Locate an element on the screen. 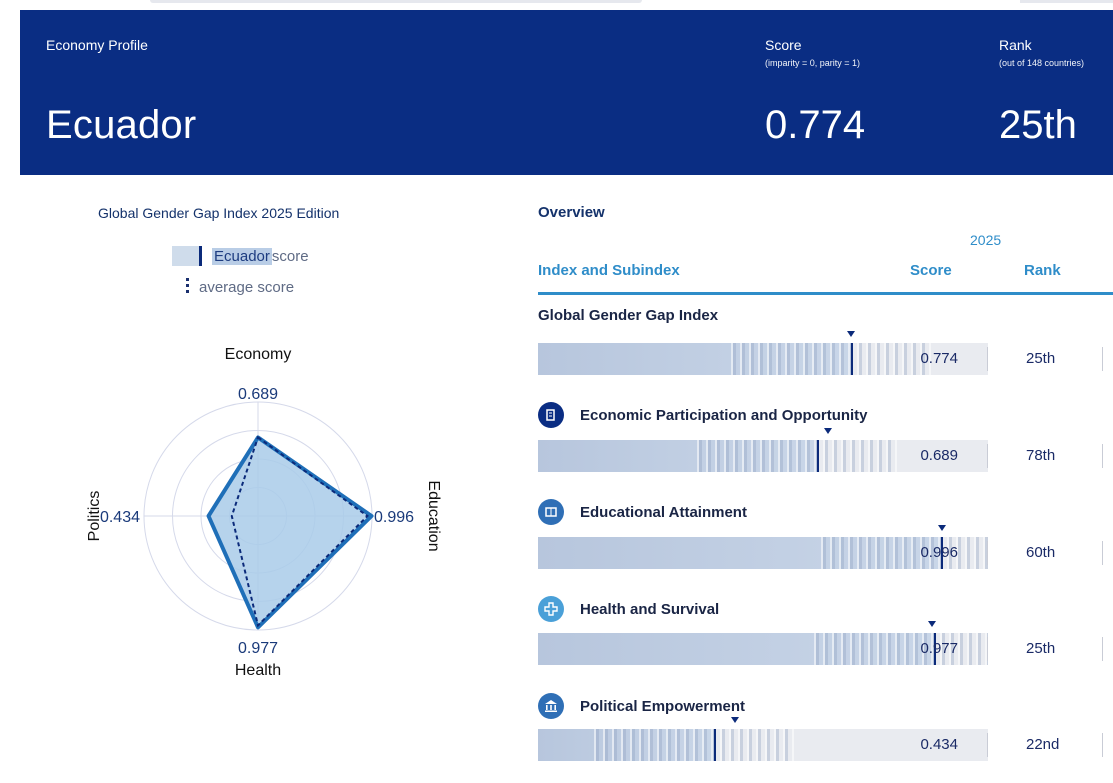  header-rule is located at coordinates (825, 293).